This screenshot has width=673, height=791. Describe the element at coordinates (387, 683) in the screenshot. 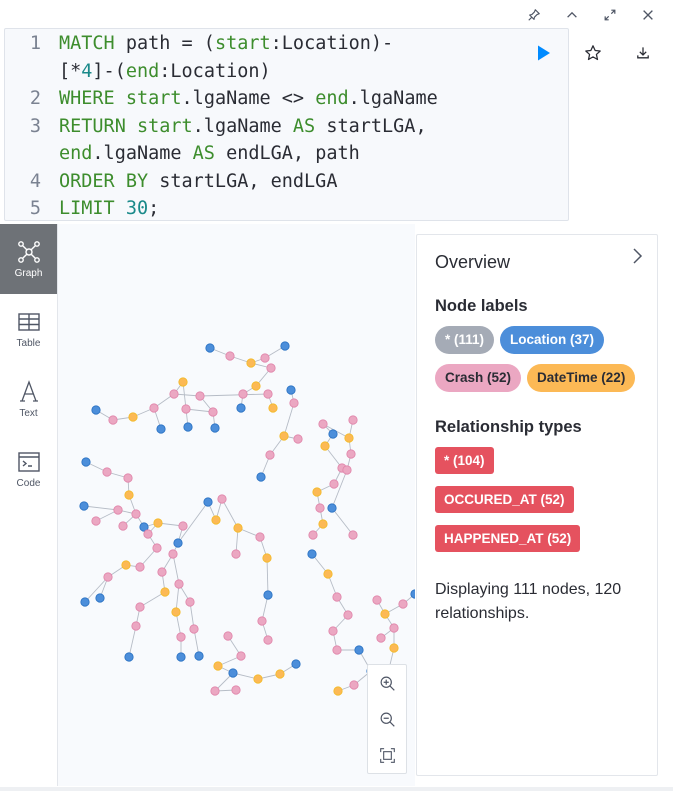

I see `zoom-in-button` at that location.